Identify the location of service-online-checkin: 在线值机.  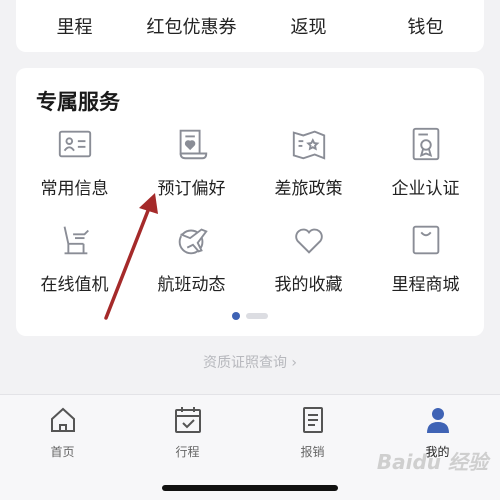
(74, 268).